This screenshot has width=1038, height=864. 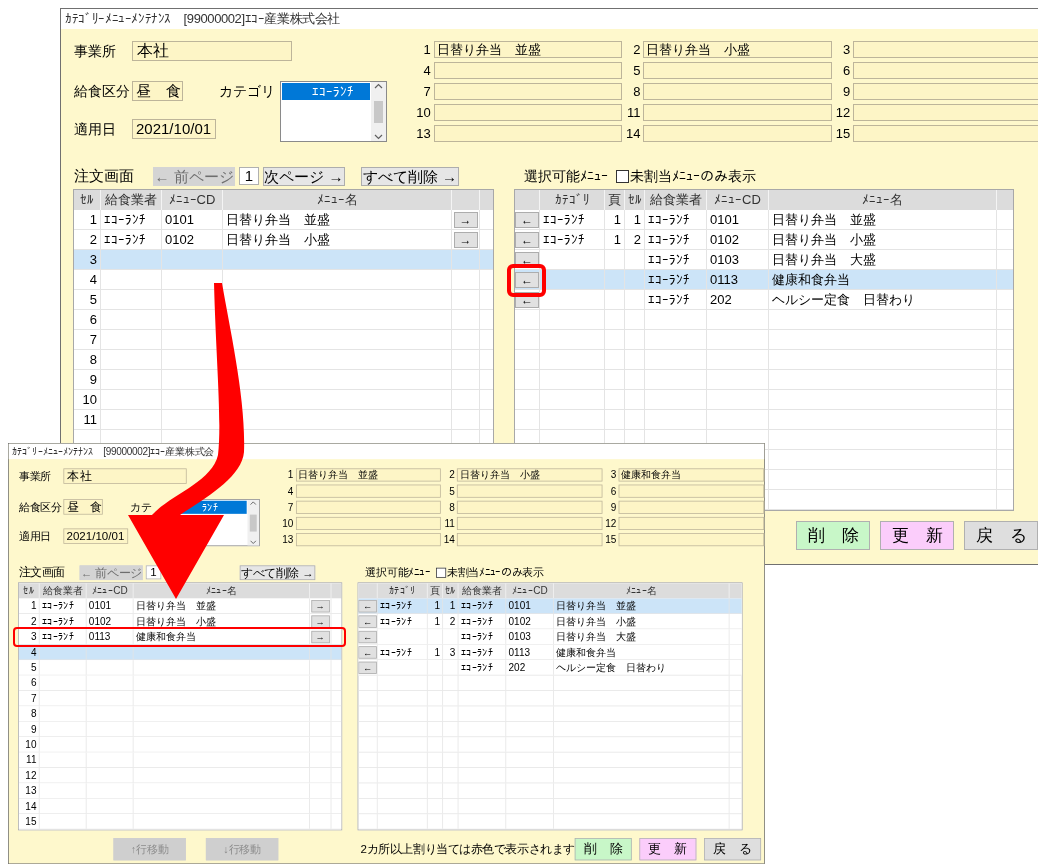 What do you see at coordinates (180, 729) in the screenshot?
I see `table-row: 9` at bounding box center [180, 729].